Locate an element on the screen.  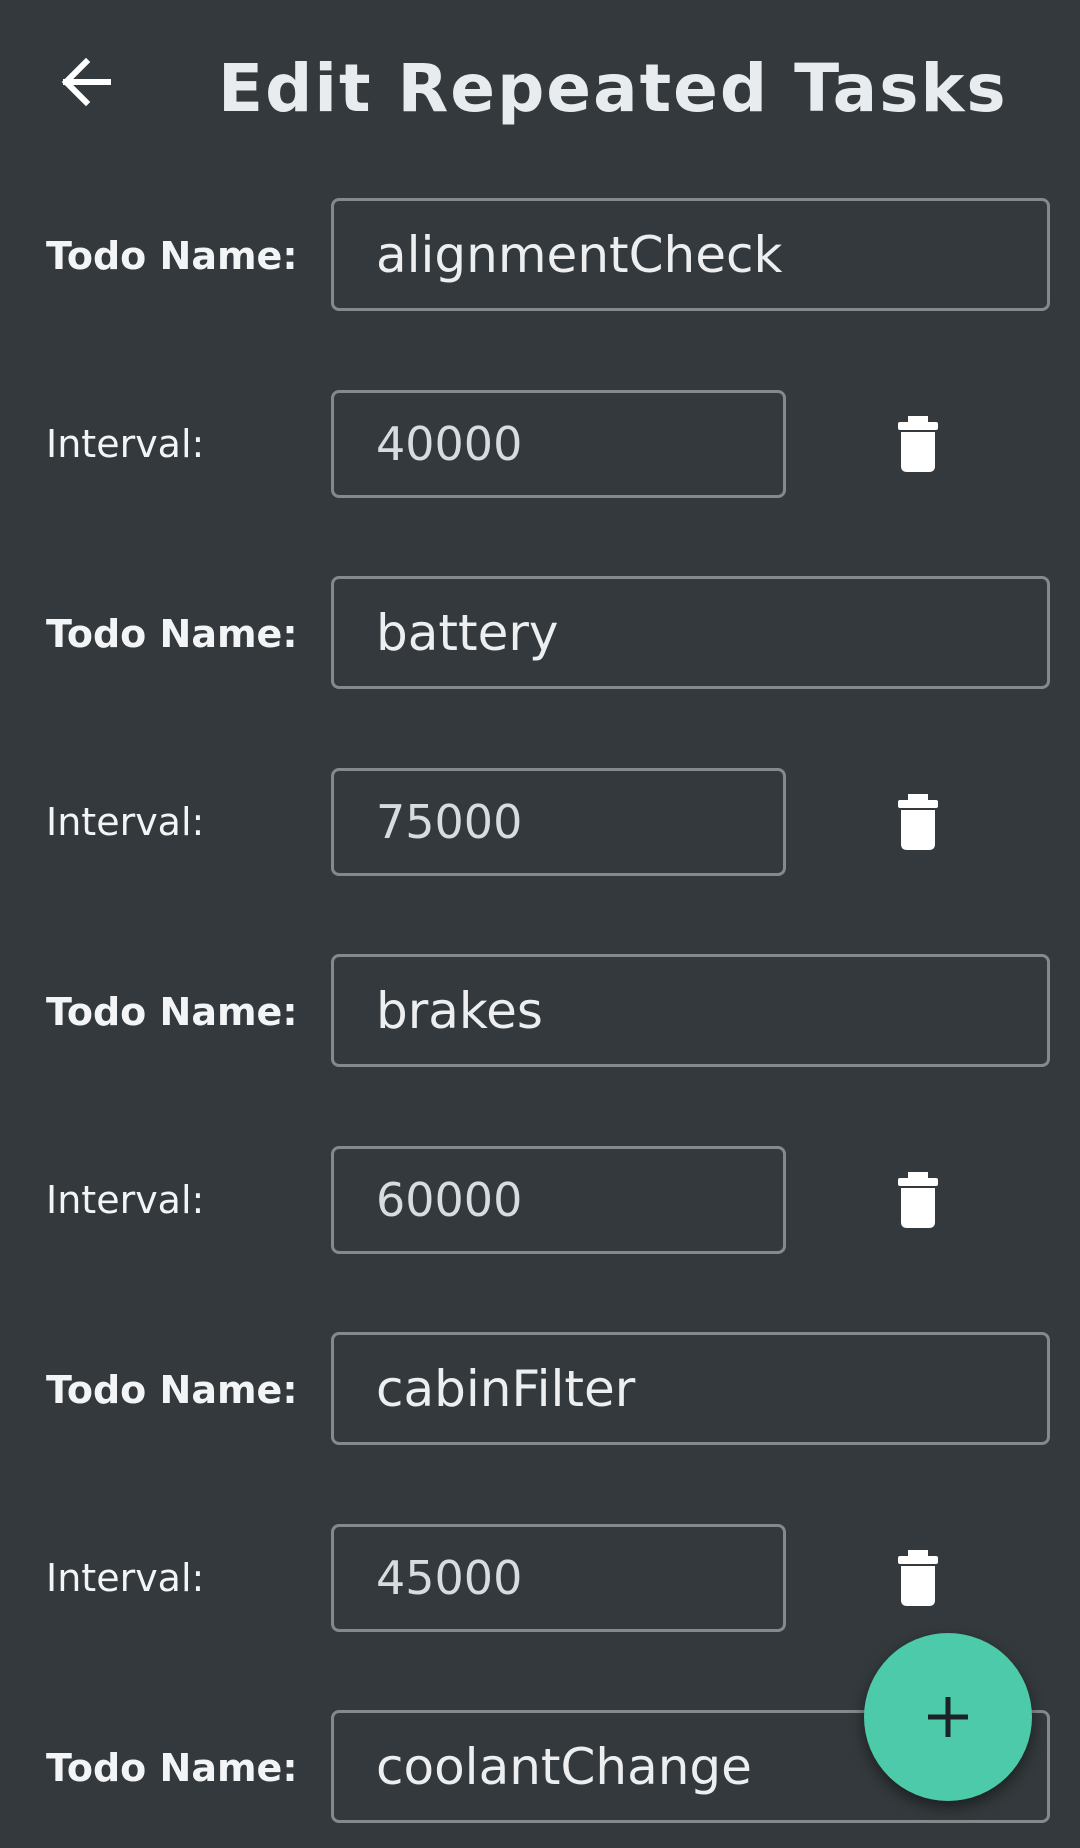
todo-name-row: Todo Name: cabinFilter is located at coordinates (540, 1390).